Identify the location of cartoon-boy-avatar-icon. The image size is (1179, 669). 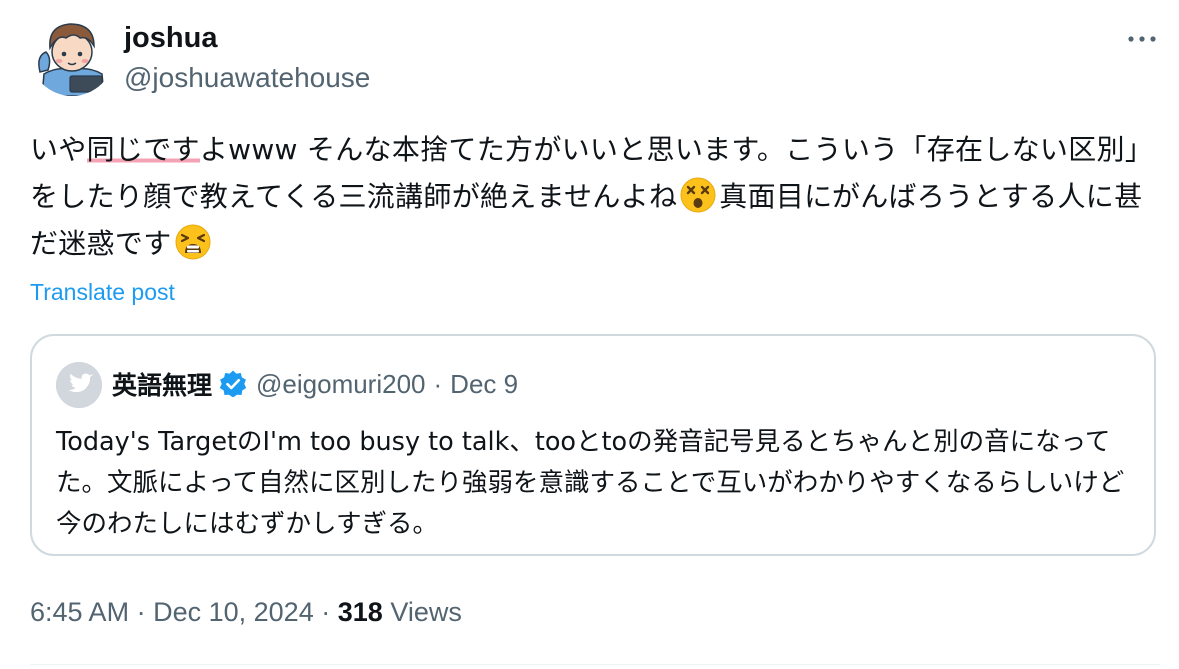
(72, 54).